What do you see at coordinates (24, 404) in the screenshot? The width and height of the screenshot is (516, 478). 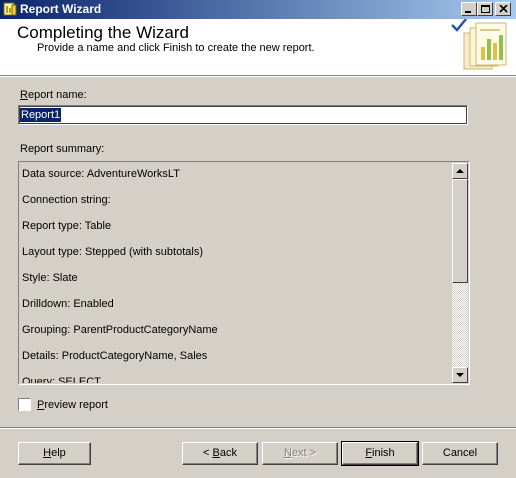 I see `preview-report-checkbox` at bounding box center [24, 404].